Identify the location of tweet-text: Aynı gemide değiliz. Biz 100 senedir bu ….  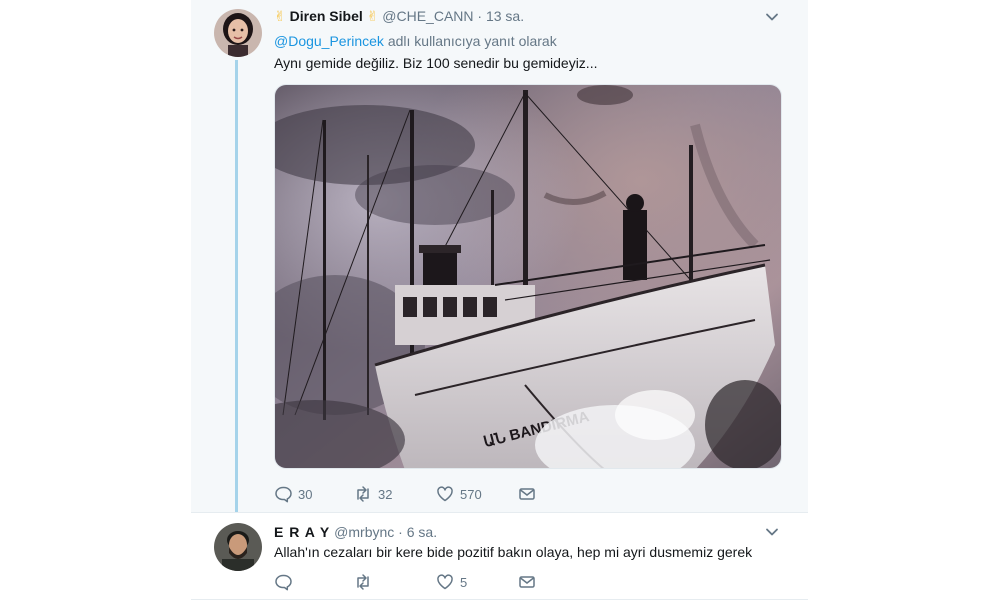
(436, 63).